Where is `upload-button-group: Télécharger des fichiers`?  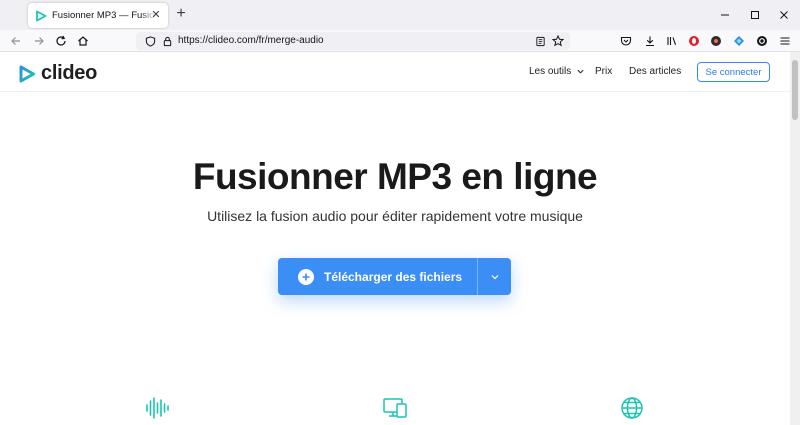 upload-button-group: Télécharger des fichiers is located at coordinates (394, 276).